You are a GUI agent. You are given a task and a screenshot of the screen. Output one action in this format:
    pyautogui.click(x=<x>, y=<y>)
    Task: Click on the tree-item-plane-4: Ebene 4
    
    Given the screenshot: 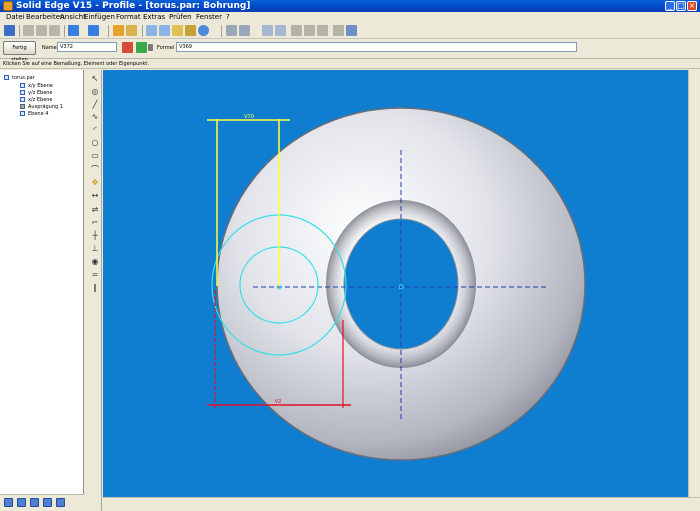 What is the action you would take?
    pyautogui.click(x=34, y=114)
    